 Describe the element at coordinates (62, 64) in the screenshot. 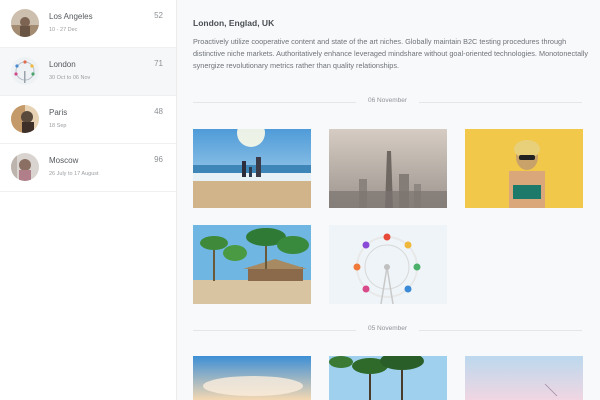

I see `trip-city: London` at that location.